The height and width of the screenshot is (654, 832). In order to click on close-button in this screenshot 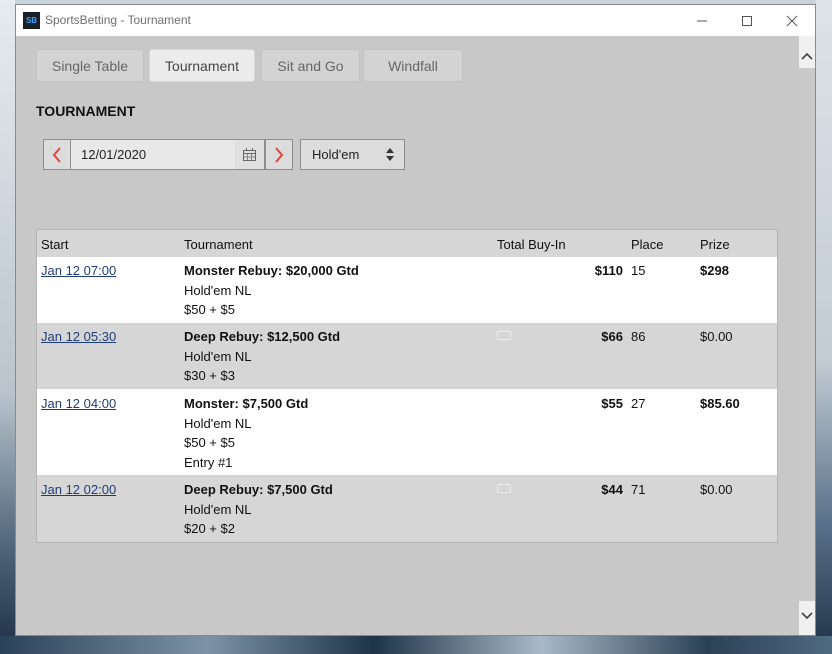, I will do `click(792, 20)`.